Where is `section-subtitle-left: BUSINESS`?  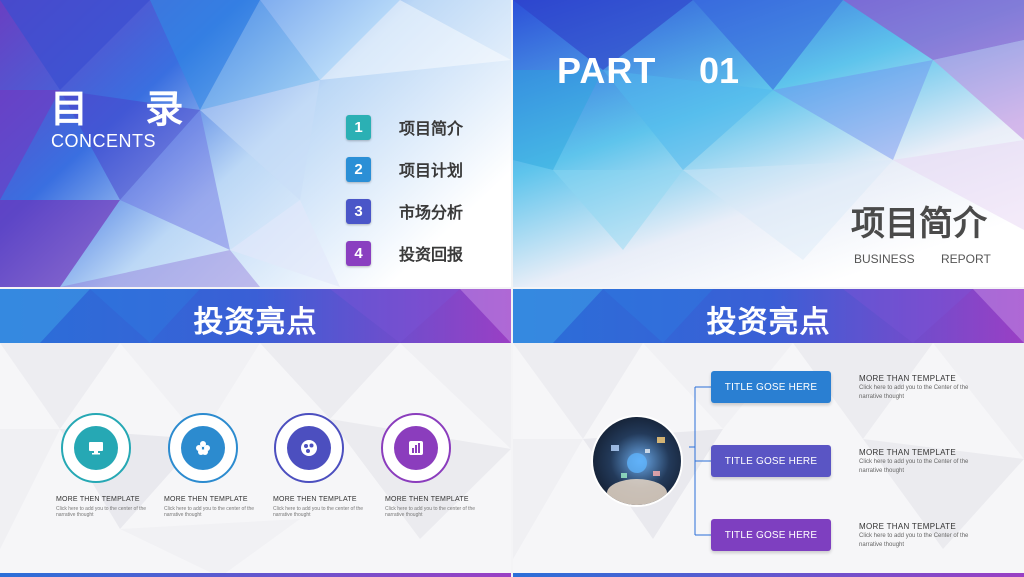 section-subtitle-left: BUSINESS is located at coordinates (884, 259).